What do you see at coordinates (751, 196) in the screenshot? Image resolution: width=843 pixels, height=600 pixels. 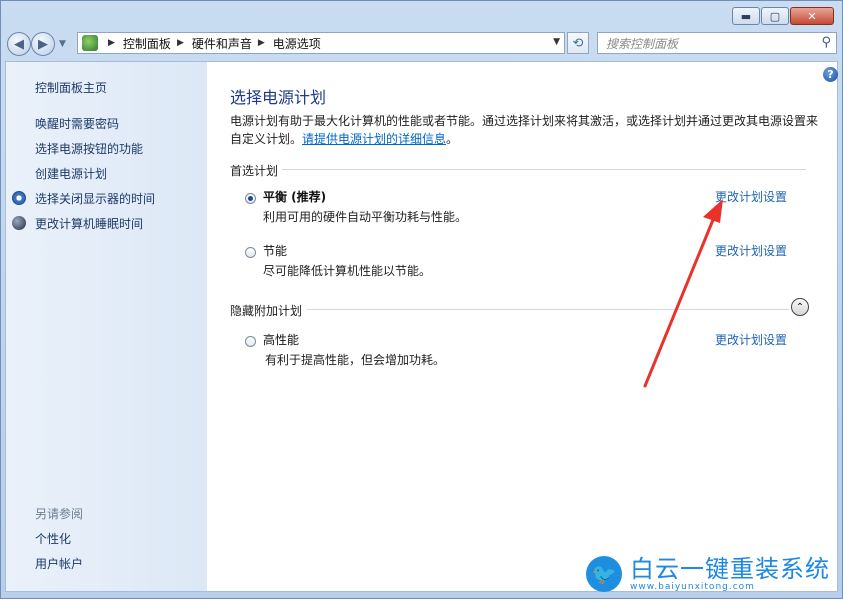 I see `change-plan-settings-balanced: 更改计划设置` at bounding box center [751, 196].